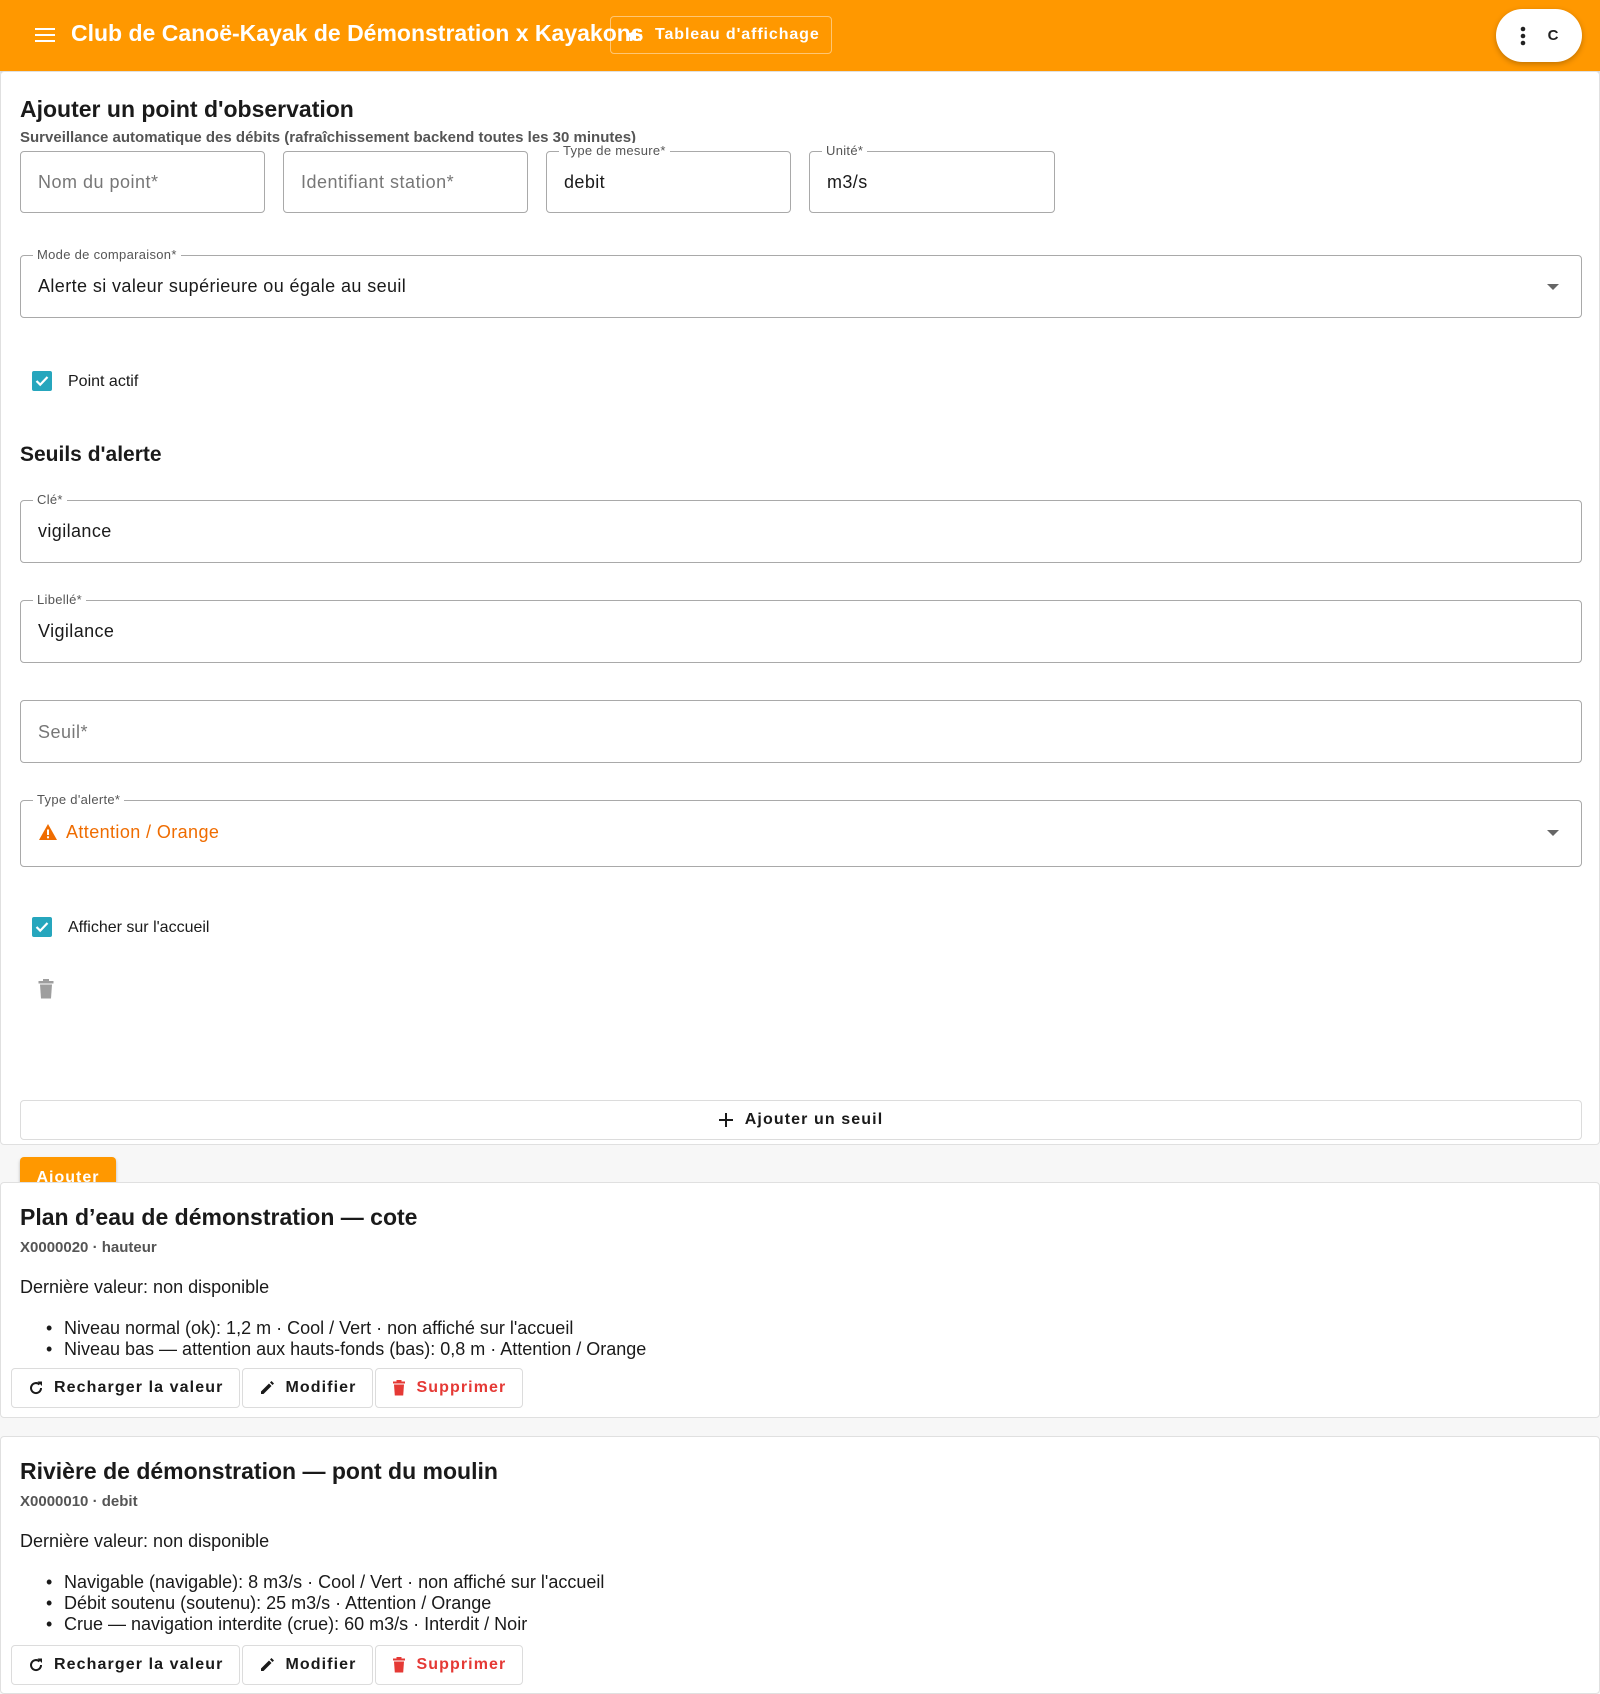  I want to click on hamburger-menu-icon, so click(45, 35).